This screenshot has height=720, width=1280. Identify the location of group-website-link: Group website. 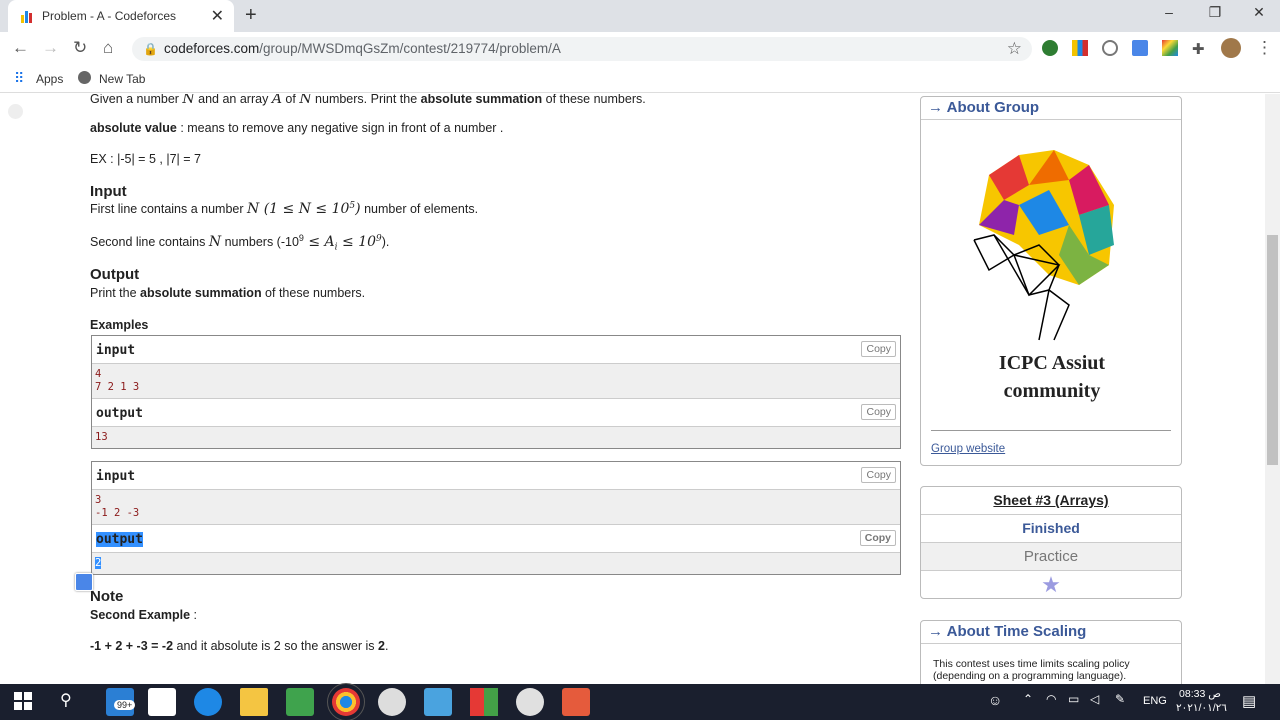
(968, 449).